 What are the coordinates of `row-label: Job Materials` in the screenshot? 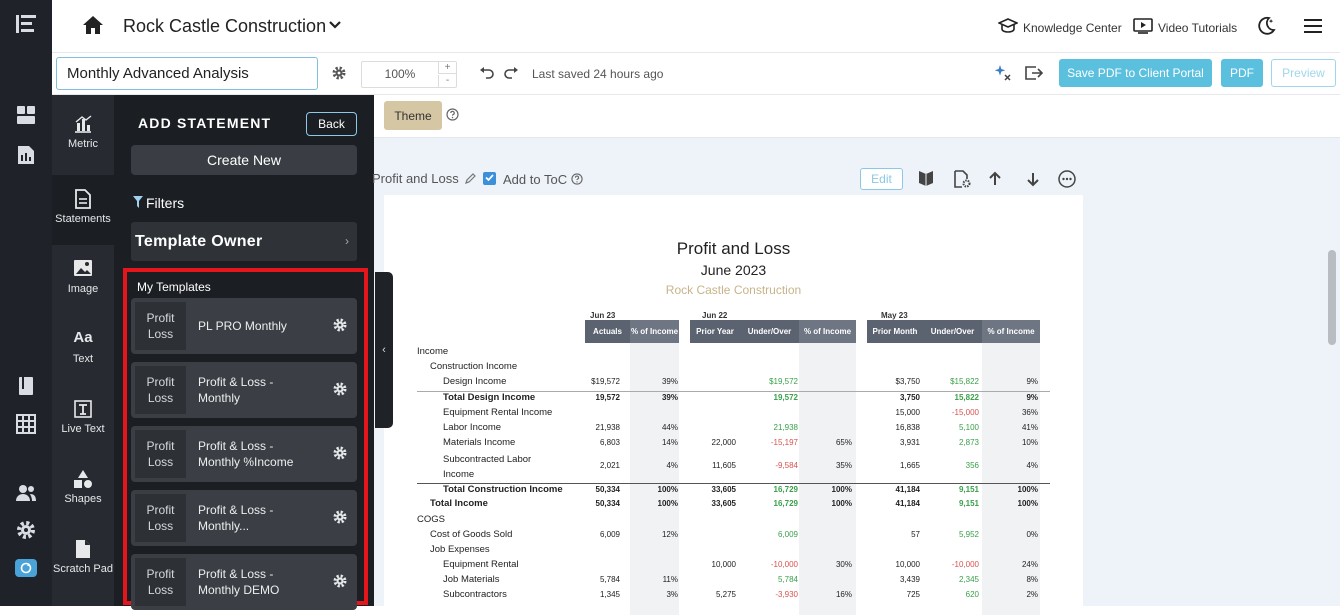 It's located at (471, 579).